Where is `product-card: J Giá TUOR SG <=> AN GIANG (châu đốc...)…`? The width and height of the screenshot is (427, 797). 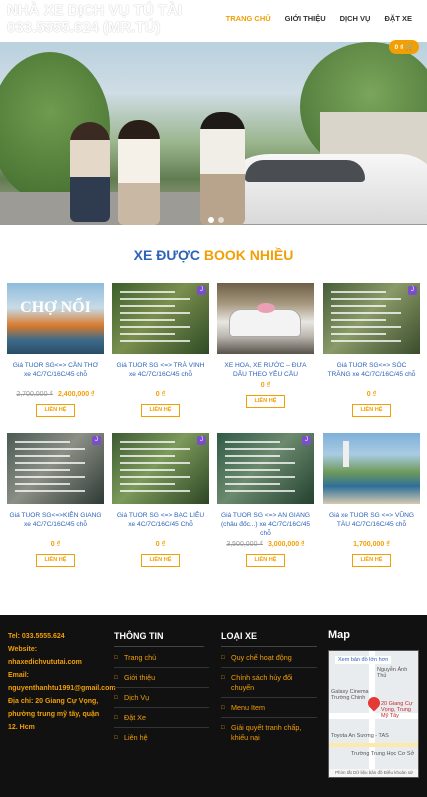 product-card: J Giá TUOR SG <=> AN GIANG (châu đốc...)… is located at coordinates (265, 503).